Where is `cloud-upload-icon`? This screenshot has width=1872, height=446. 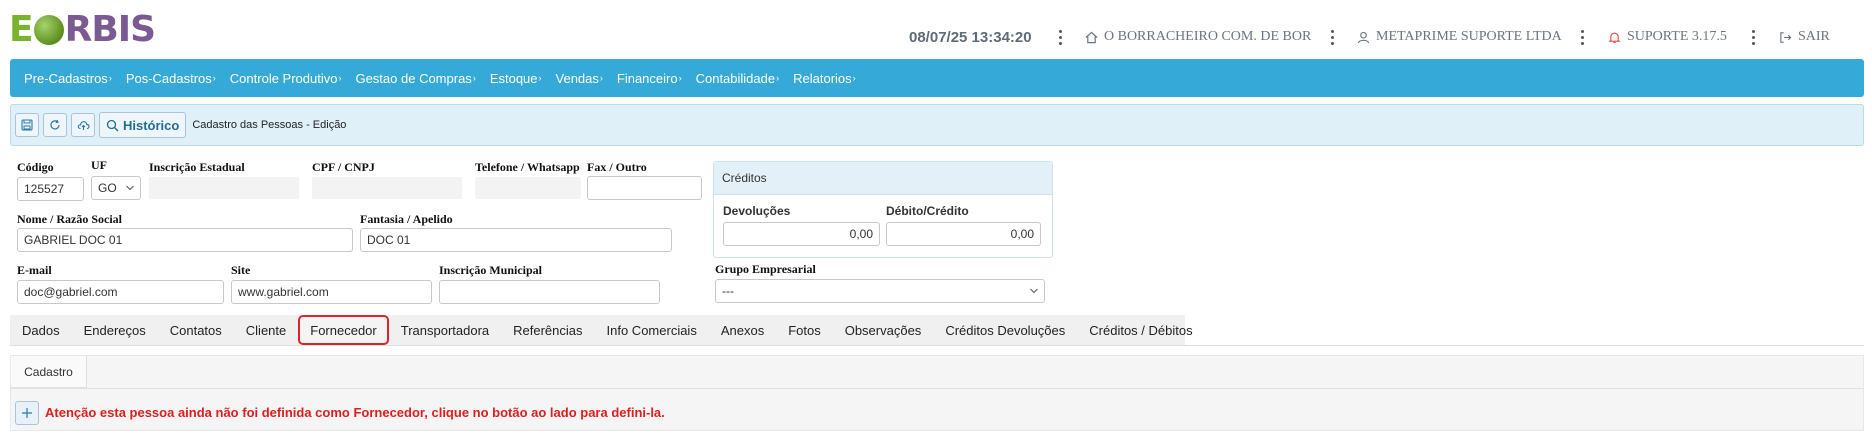
cloud-upload-icon is located at coordinates (83, 125).